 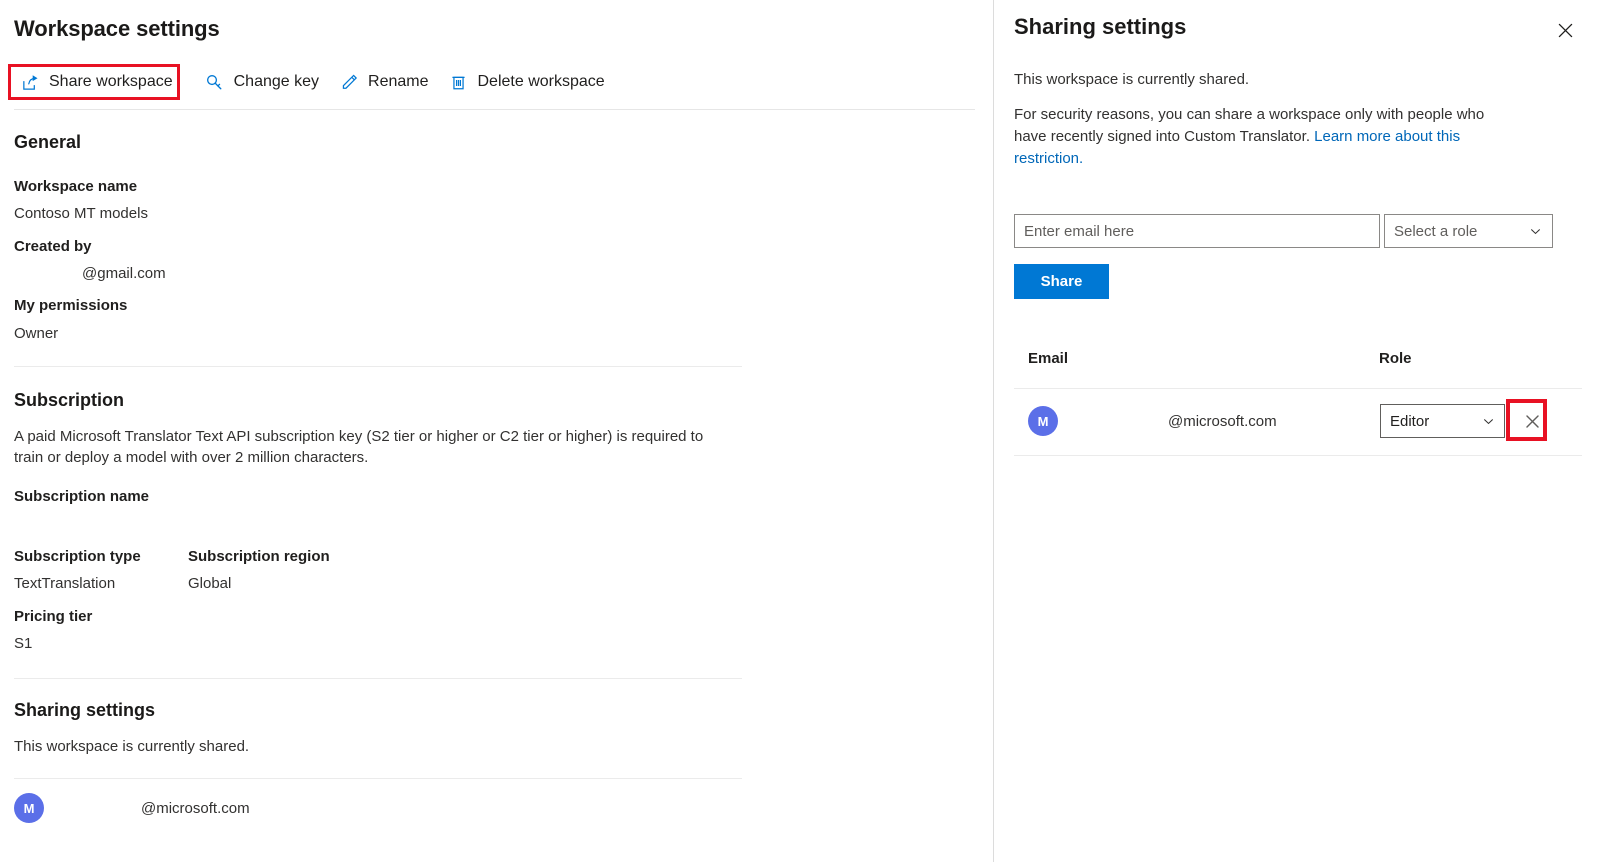 What do you see at coordinates (69, 400) in the screenshot?
I see `subscription-section-heading: Subscription` at bounding box center [69, 400].